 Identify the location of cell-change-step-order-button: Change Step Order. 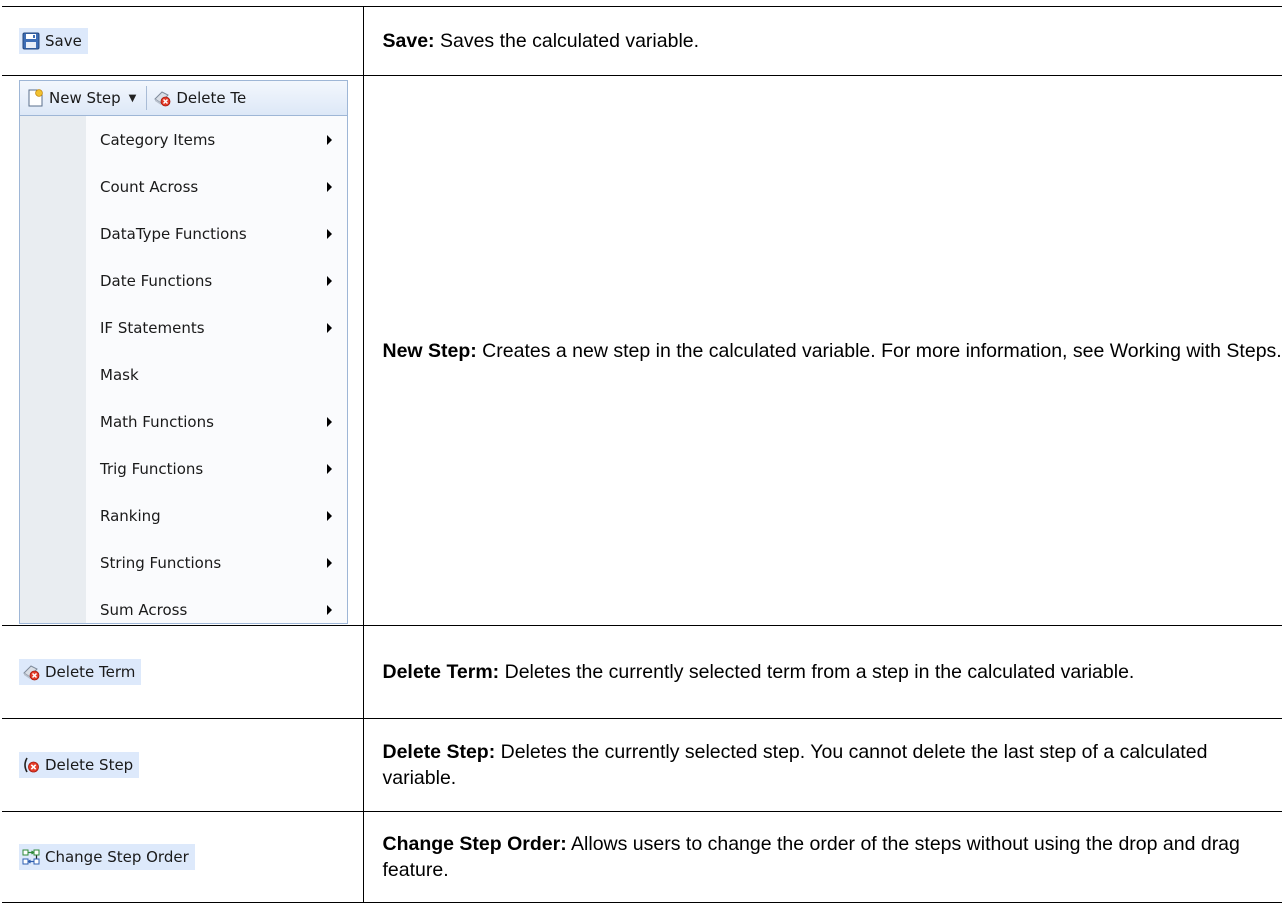
(183, 857).